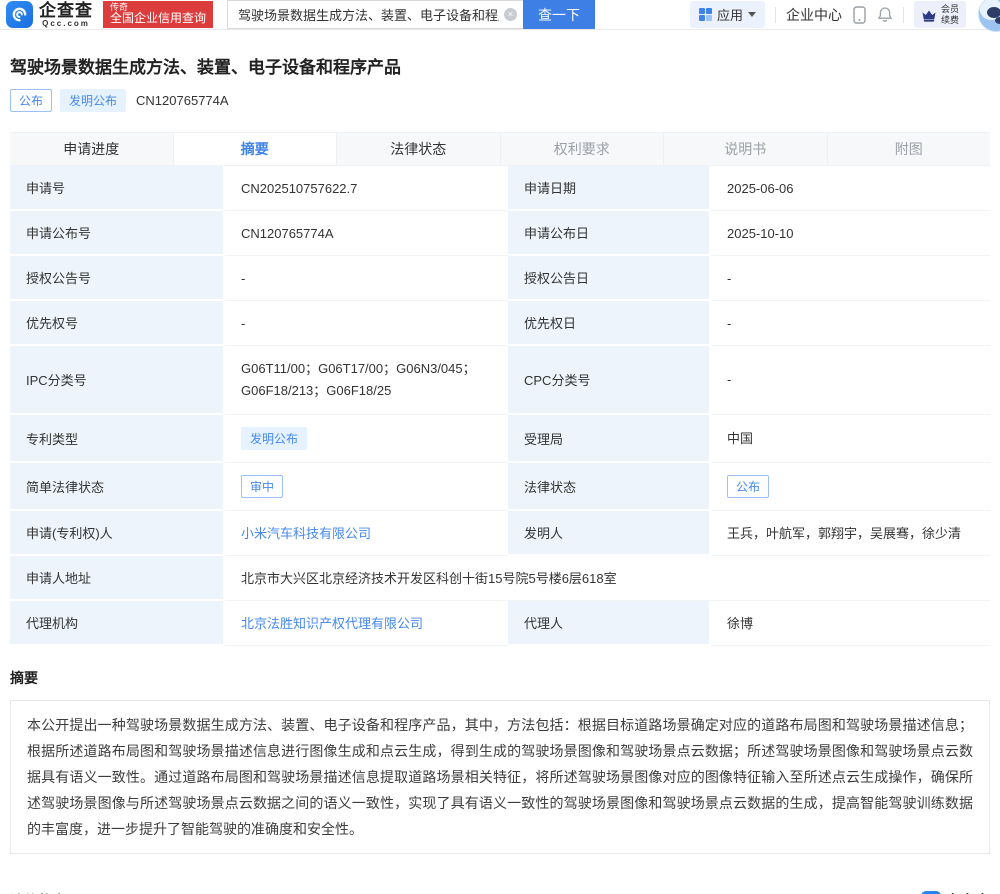 Image resolution: width=1000 pixels, height=894 pixels. What do you see at coordinates (949, 9) in the screenshot?
I see `vip-line1: 会员` at bounding box center [949, 9].